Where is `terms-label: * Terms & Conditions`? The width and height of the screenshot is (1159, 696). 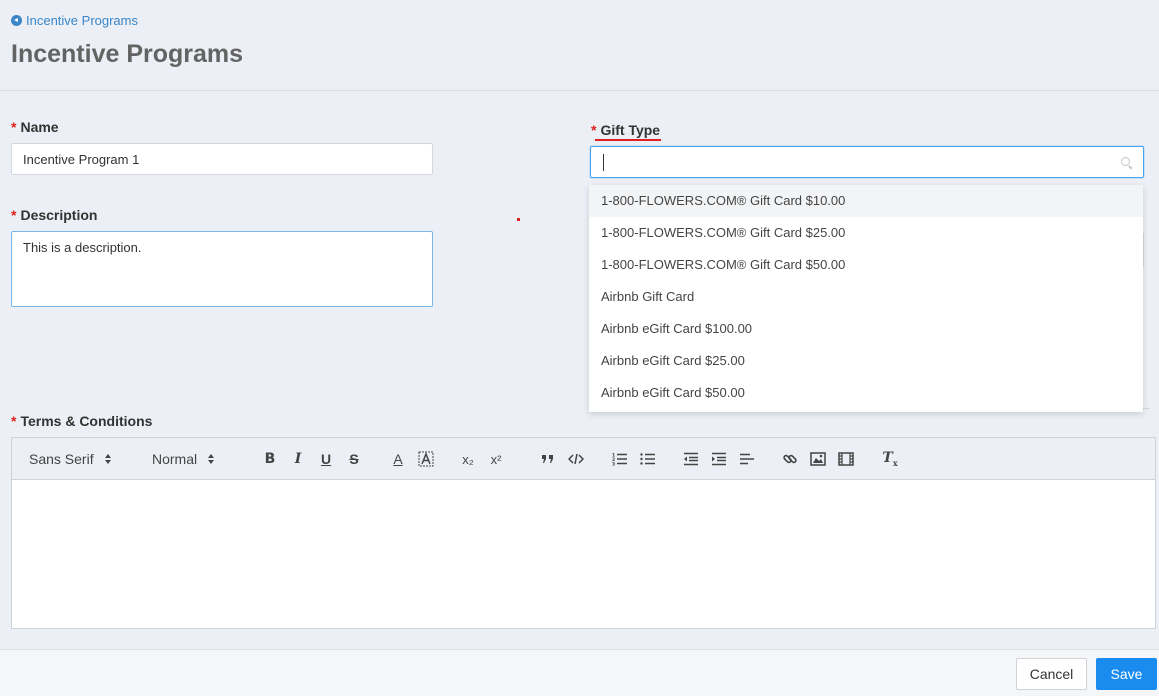
terms-label: * Terms & Conditions is located at coordinates (81, 421).